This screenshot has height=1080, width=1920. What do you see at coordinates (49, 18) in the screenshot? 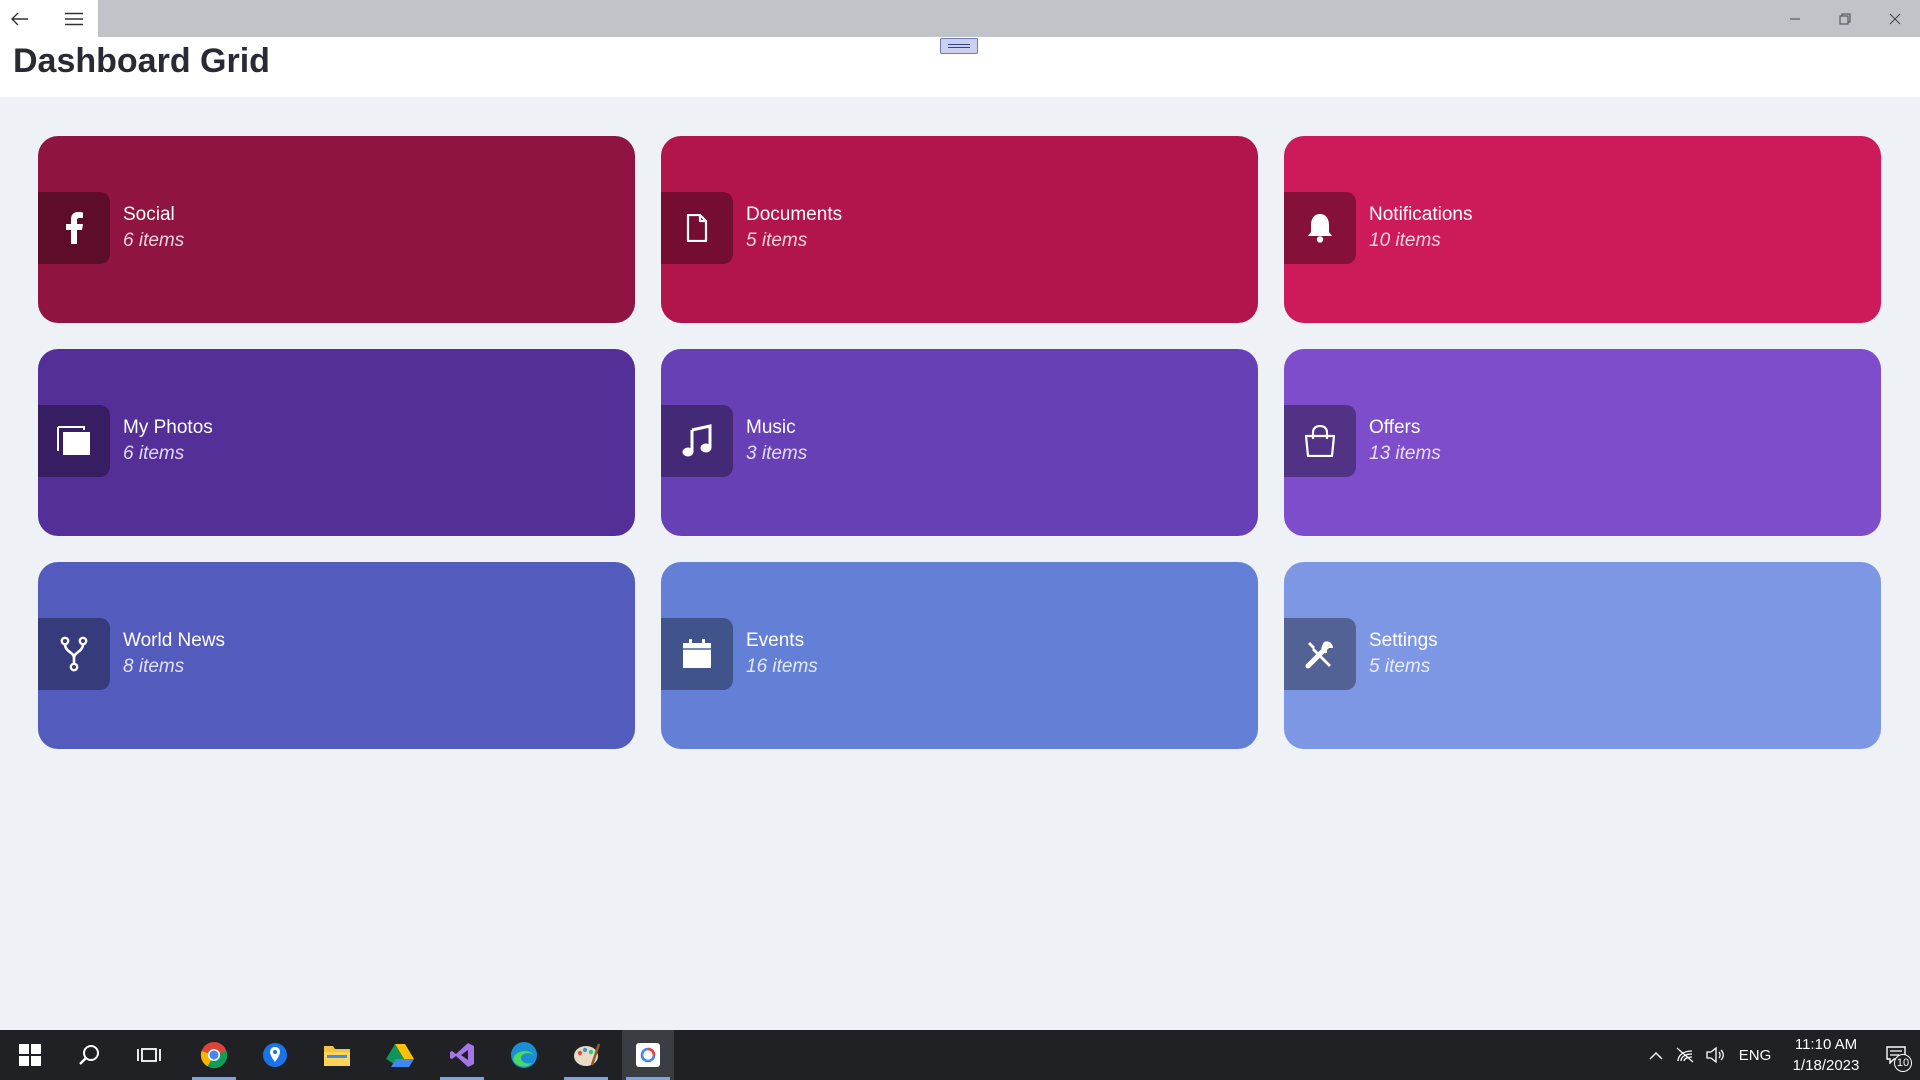
I see `title-bar-nav` at bounding box center [49, 18].